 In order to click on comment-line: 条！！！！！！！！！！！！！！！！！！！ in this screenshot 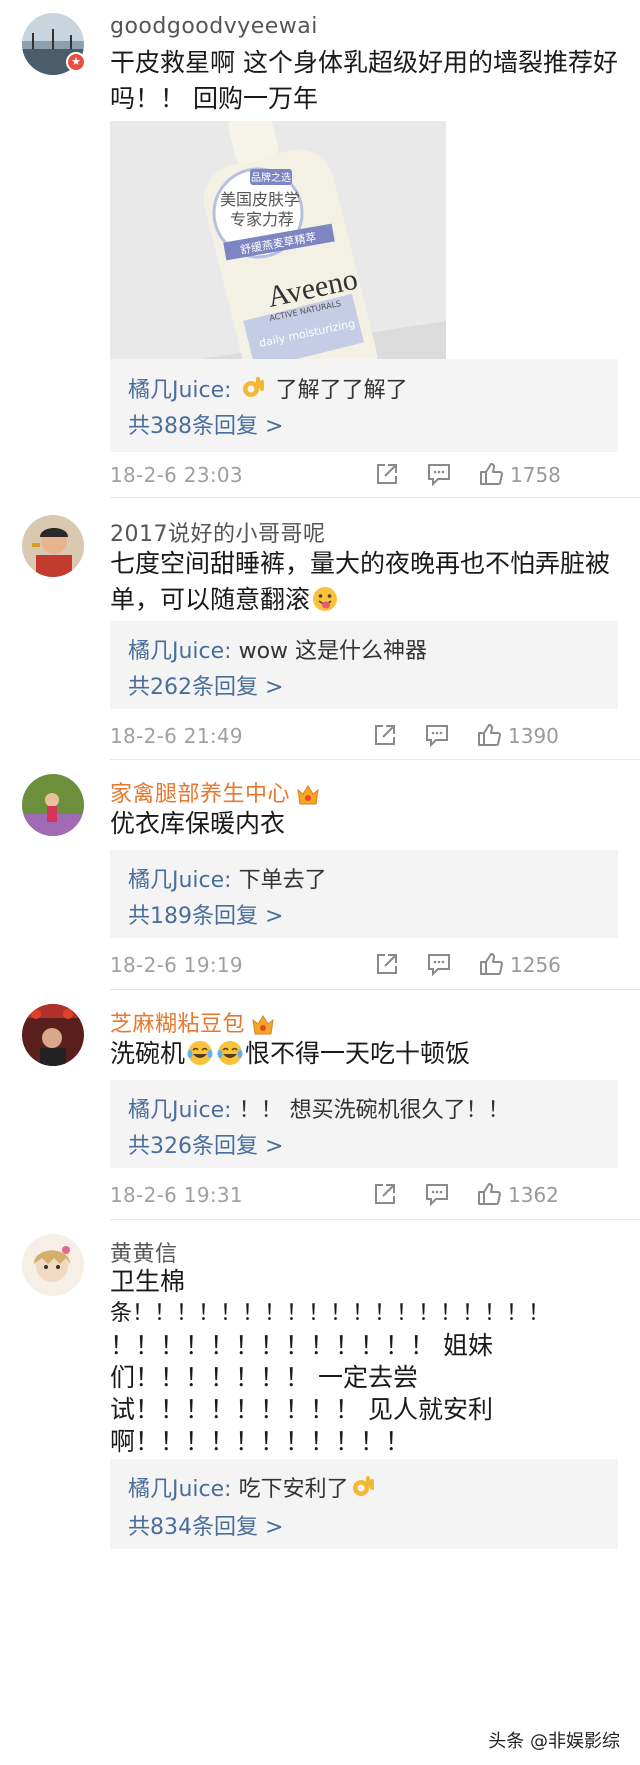, I will do `click(330, 1313)`.